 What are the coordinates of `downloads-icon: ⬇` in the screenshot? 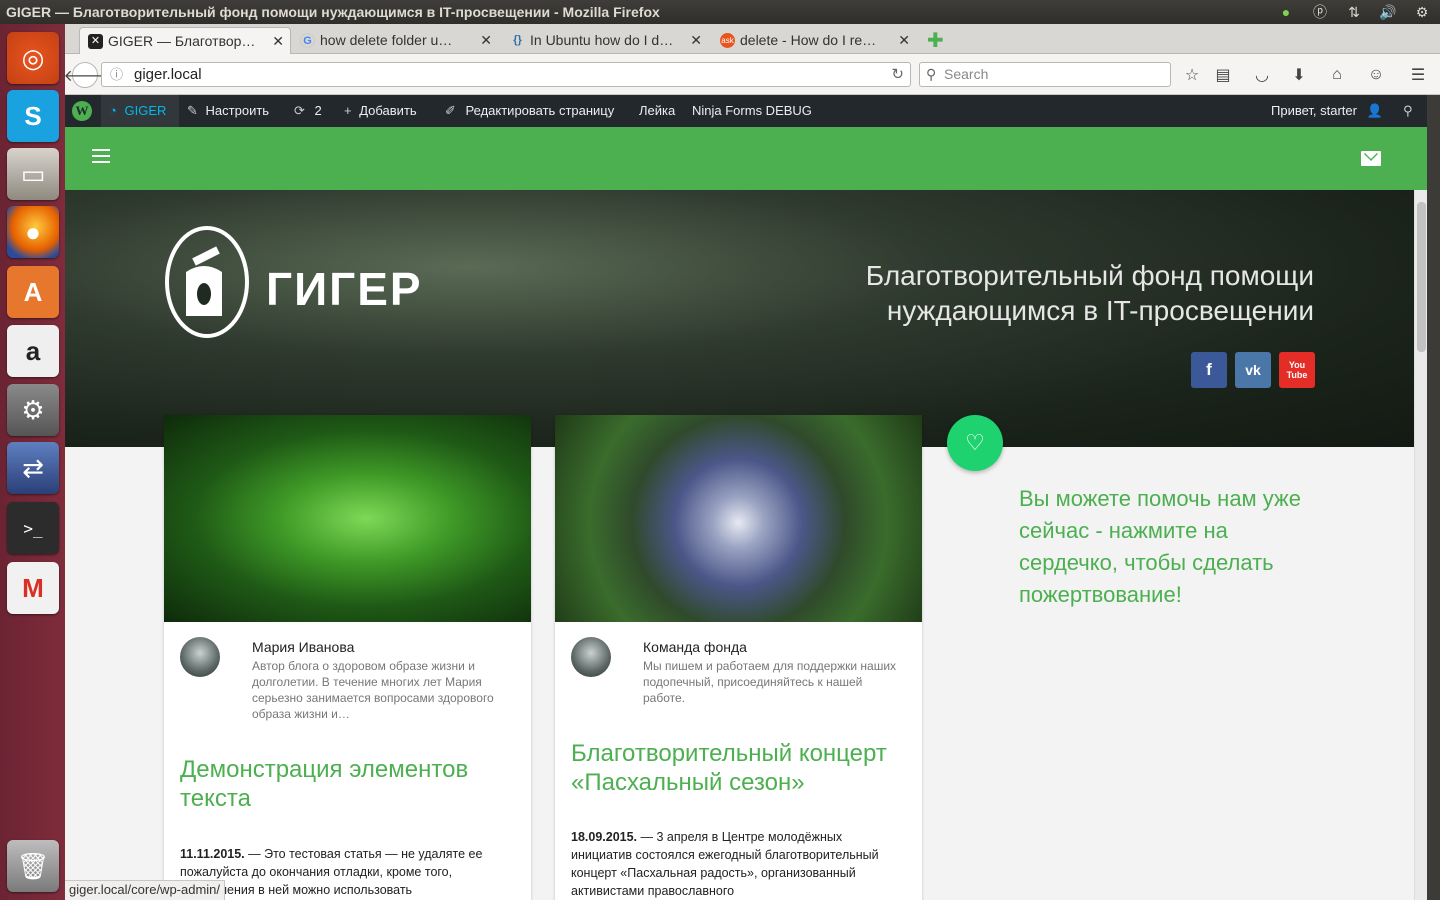 It's located at (1299, 75).